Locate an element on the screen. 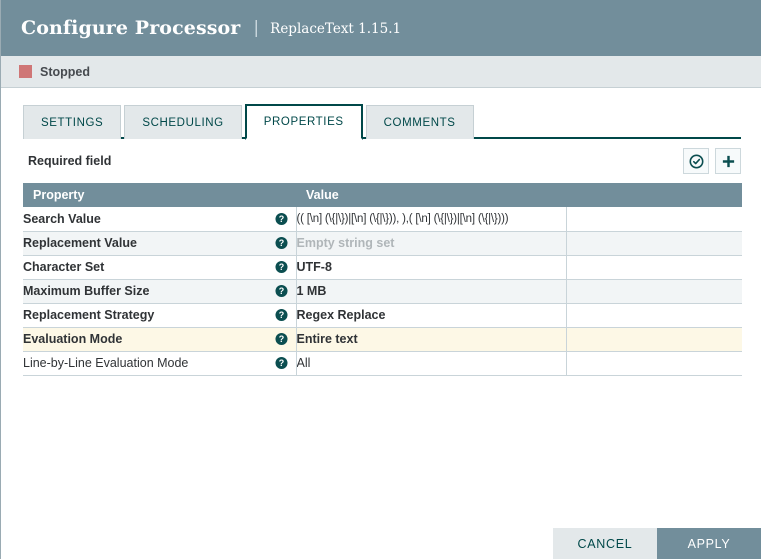 The width and height of the screenshot is (761, 559). dialog-footer: CANCEL APPLY is located at coordinates (381, 543).